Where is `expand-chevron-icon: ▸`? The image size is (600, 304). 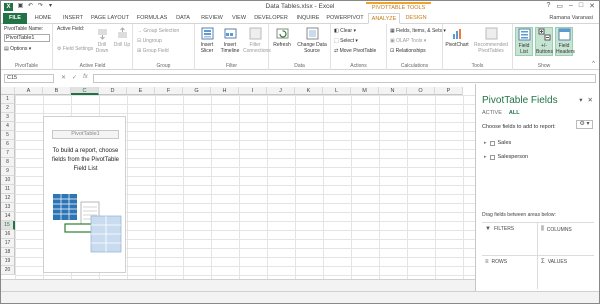 expand-chevron-icon: ▸ is located at coordinates (485, 157).